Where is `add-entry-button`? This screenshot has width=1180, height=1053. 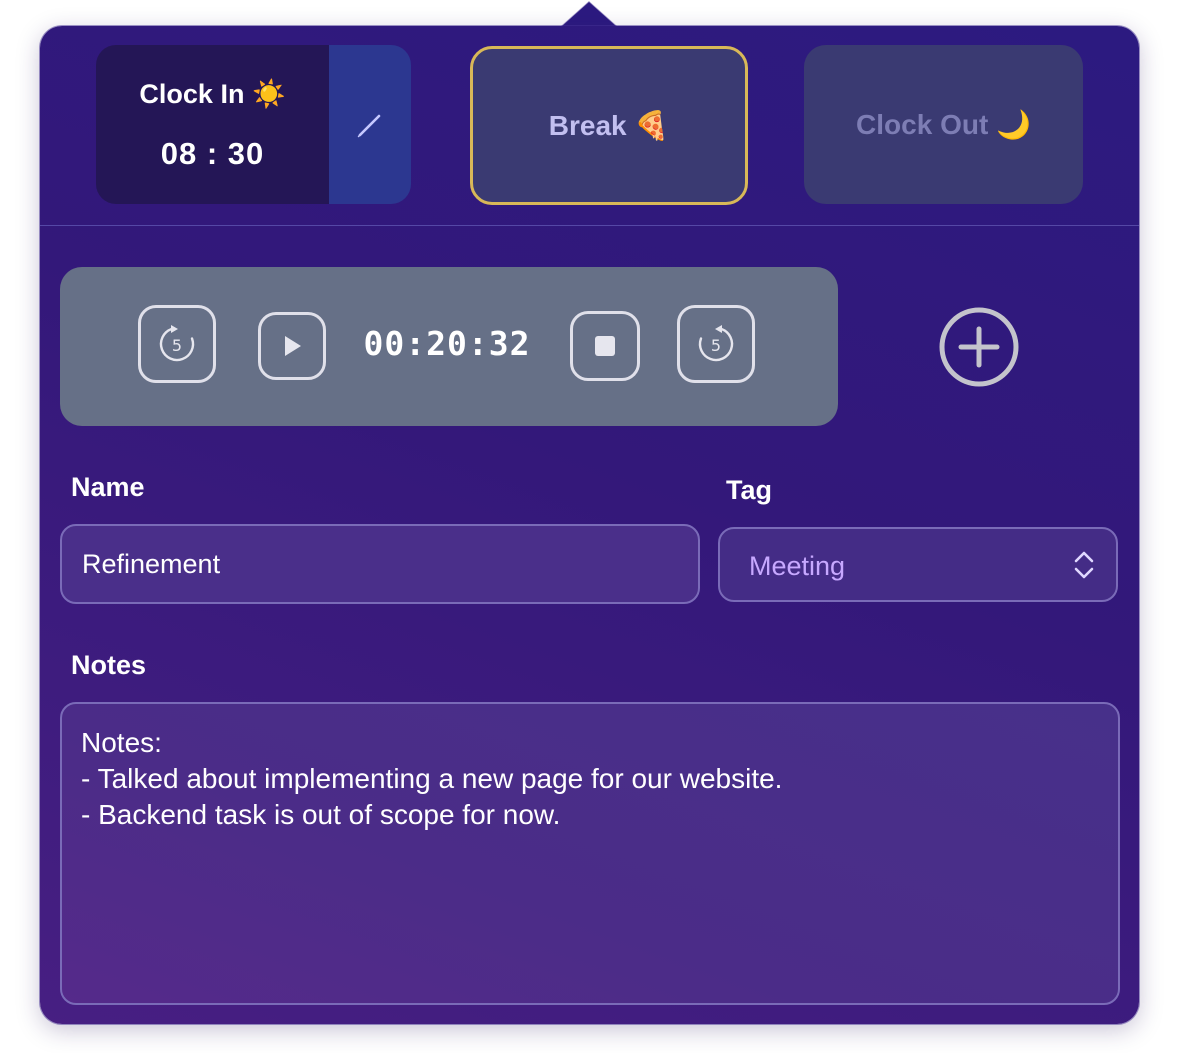
add-entry-button is located at coordinates (979, 347).